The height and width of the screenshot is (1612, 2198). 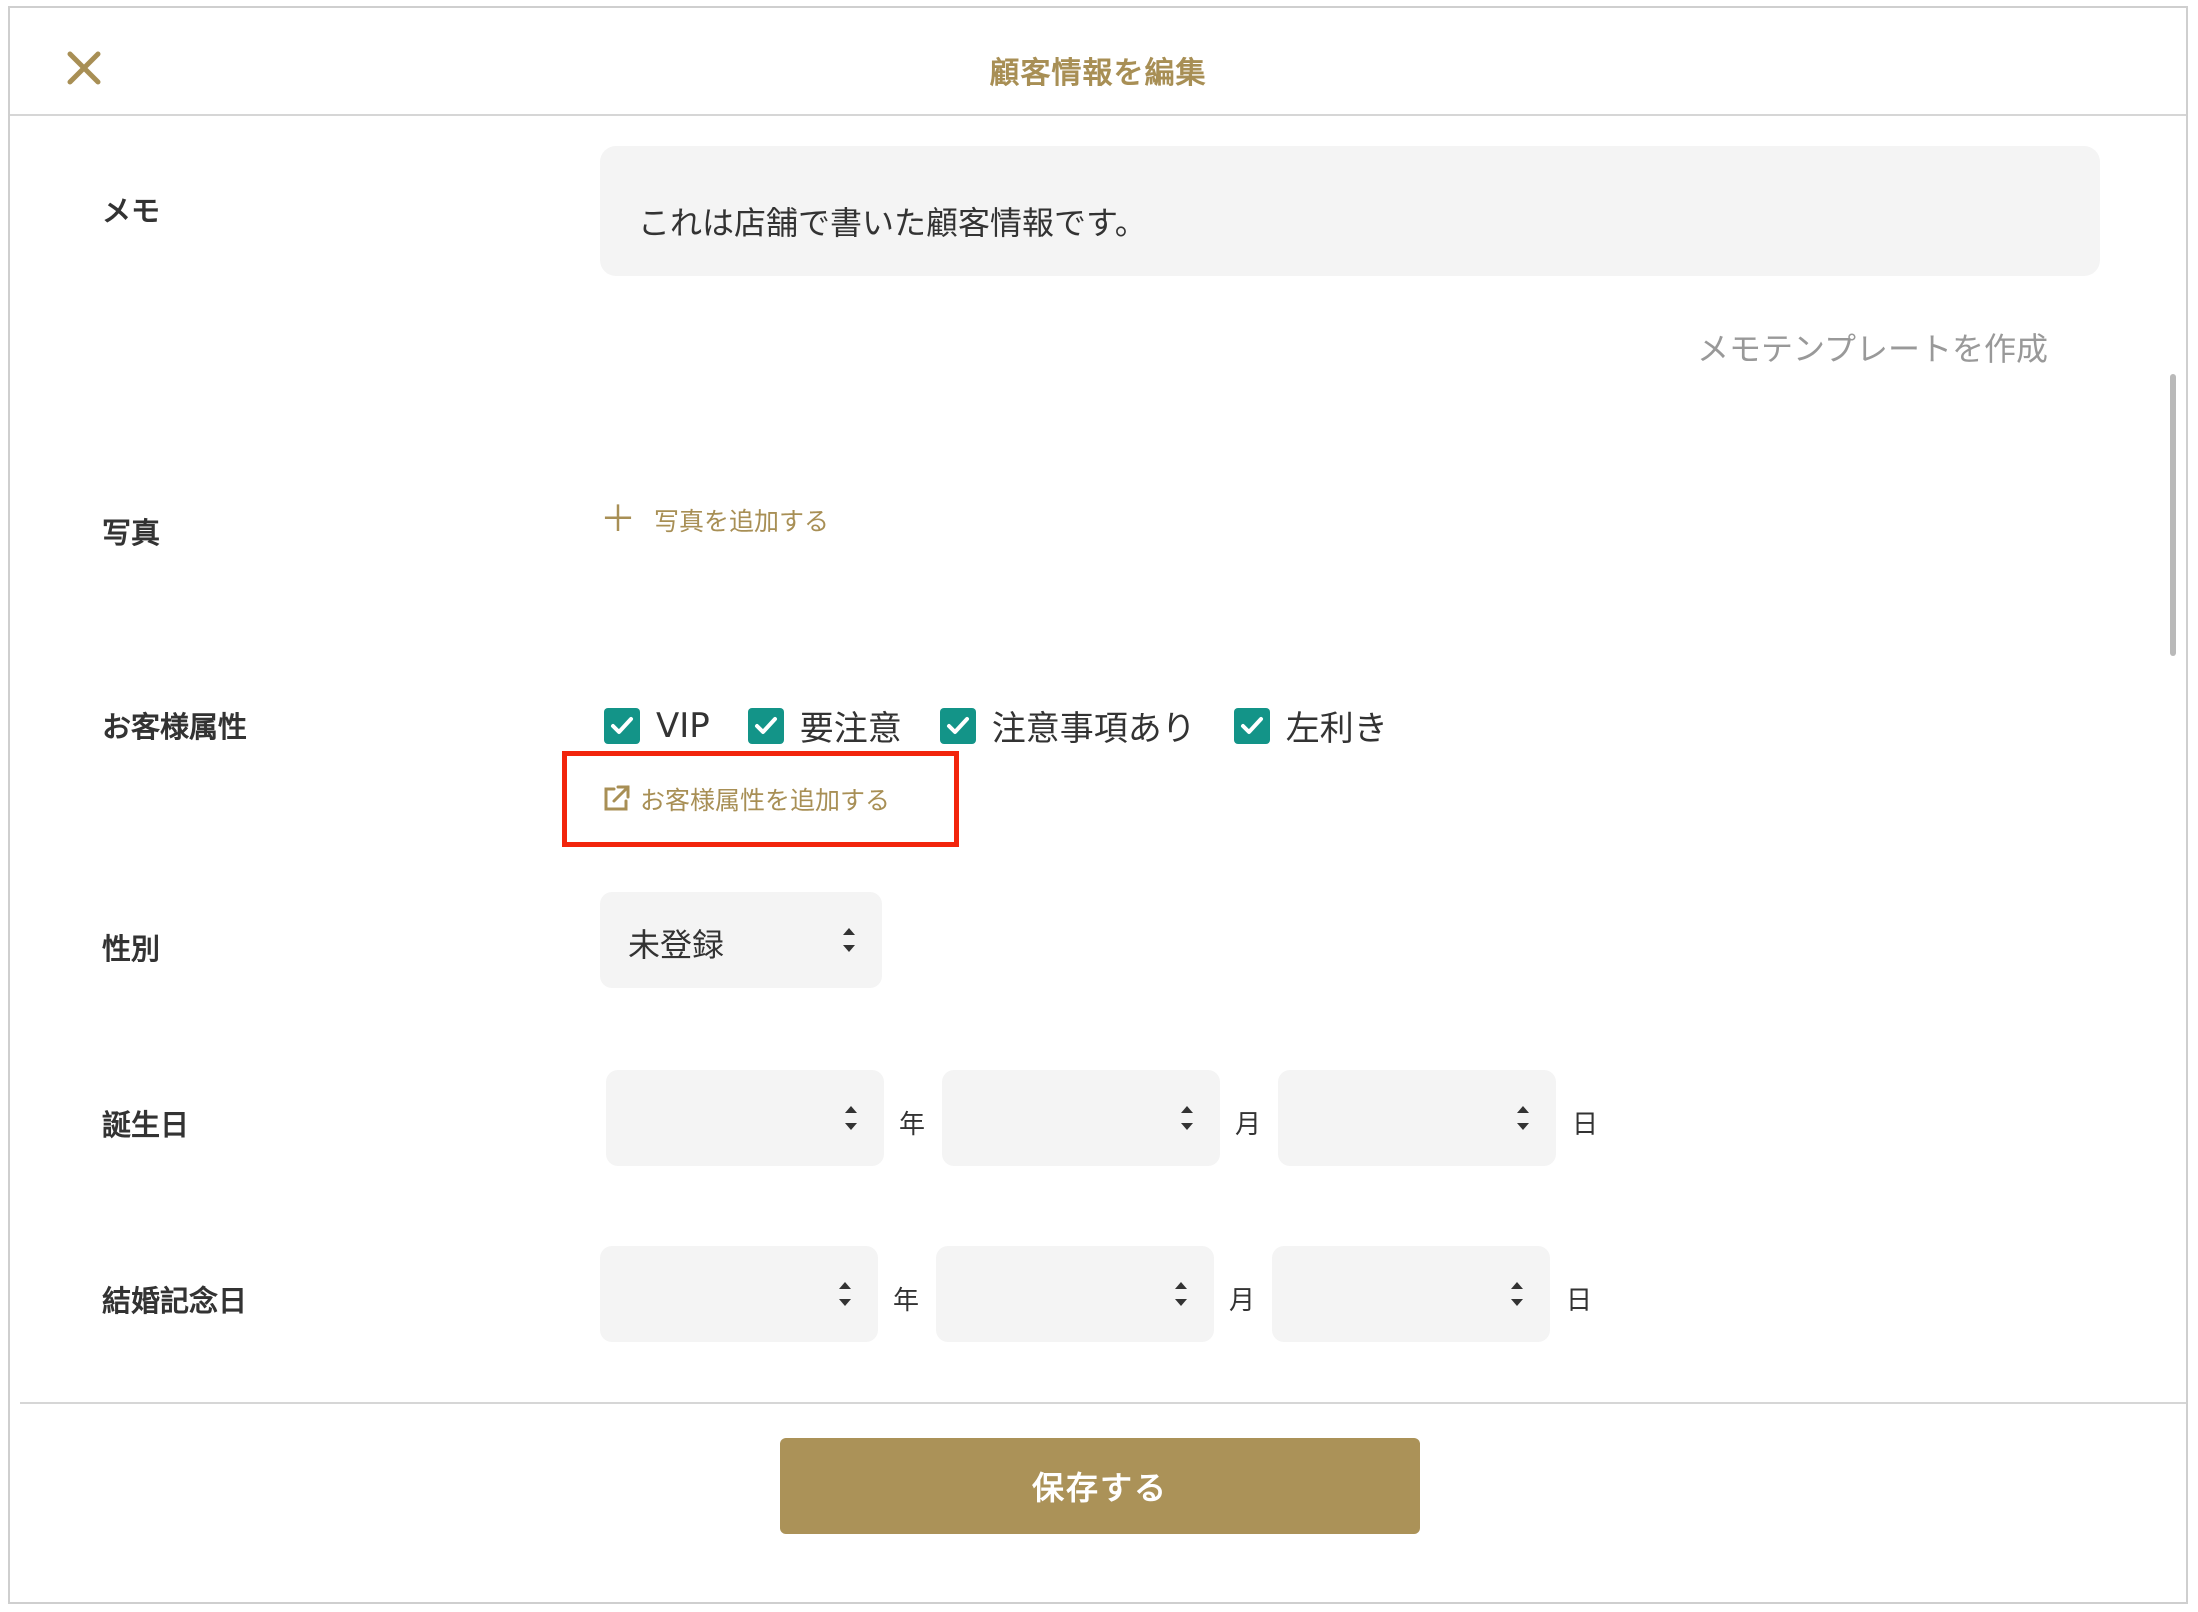 What do you see at coordinates (1417, 1118) in the screenshot?
I see `birthday-day-select` at bounding box center [1417, 1118].